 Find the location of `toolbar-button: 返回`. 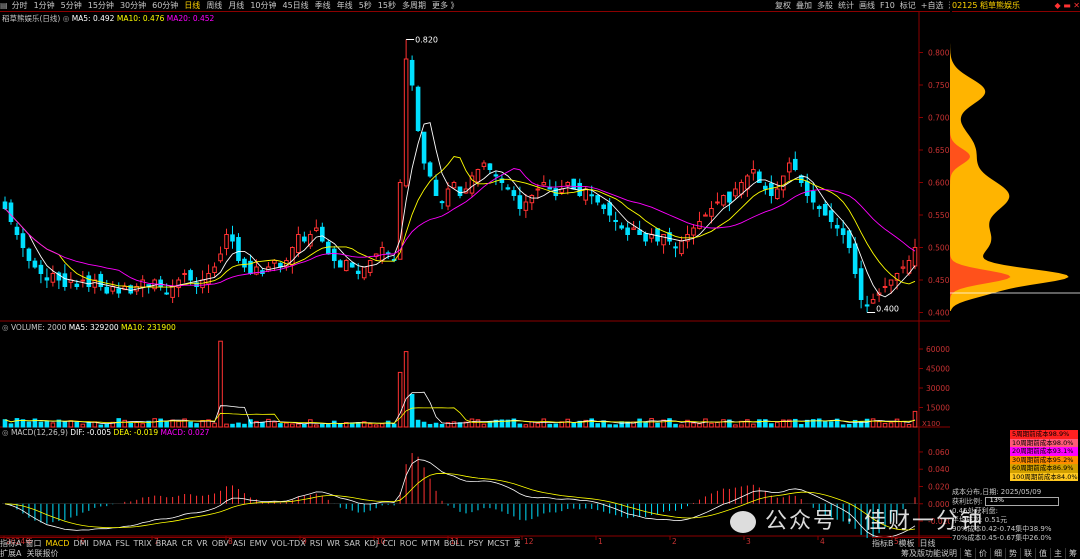

toolbar-button: 返回 is located at coordinates (949, 5).